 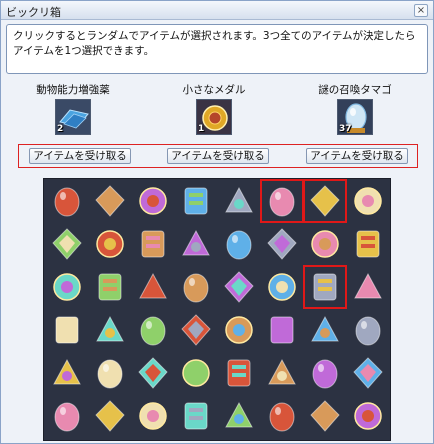 I want to click on stone-tablet-icon, so click(x=196, y=287).